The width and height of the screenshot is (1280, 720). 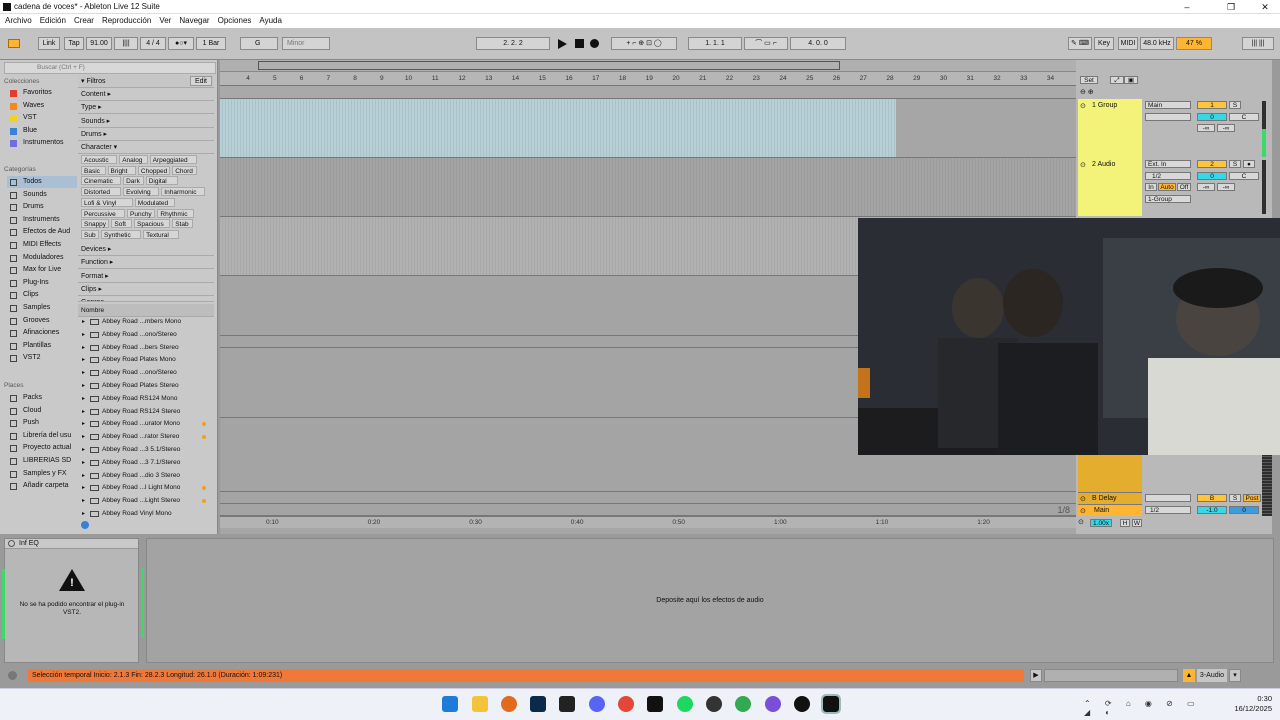 What do you see at coordinates (1144, 708) in the screenshot?
I see `system-tray-icons: ⌃ ⟳ ⌂ ◉ ⊘ ▭ ◢ ◖` at bounding box center [1144, 708].